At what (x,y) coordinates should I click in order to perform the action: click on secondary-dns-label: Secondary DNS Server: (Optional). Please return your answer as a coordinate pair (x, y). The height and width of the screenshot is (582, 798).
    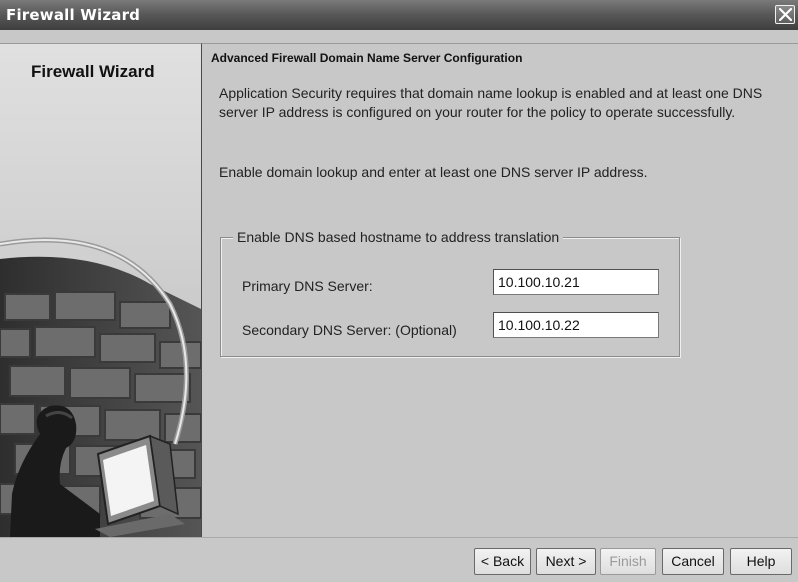
    Looking at the image, I should click on (349, 330).